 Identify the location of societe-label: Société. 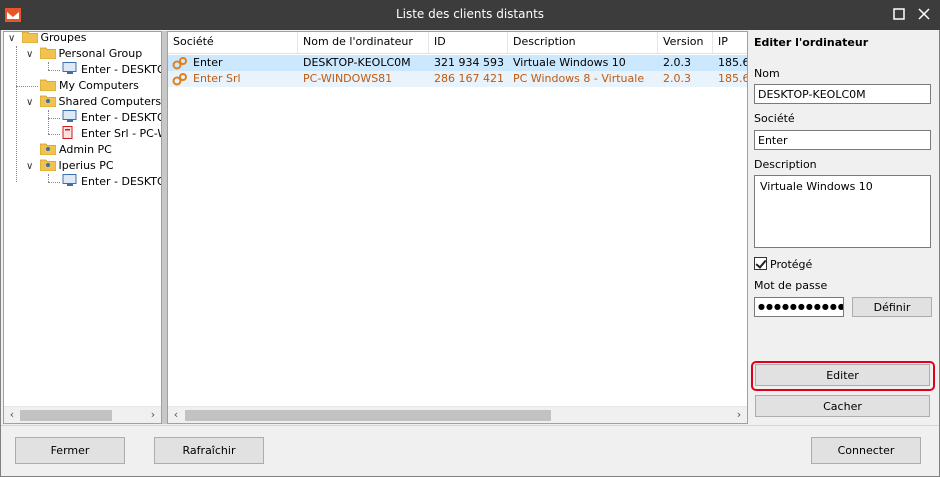
(774, 118).